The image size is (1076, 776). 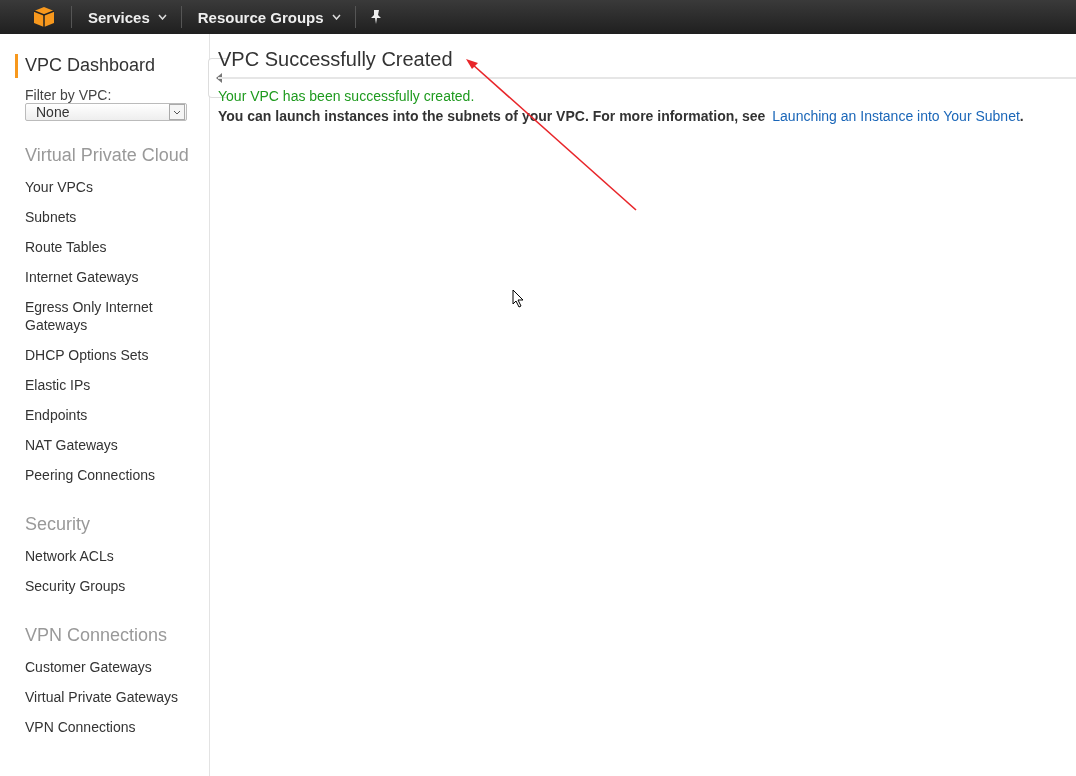 What do you see at coordinates (218, 78) in the screenshot?
I see `left-triangle-icon` at bounding box center [218, 78].